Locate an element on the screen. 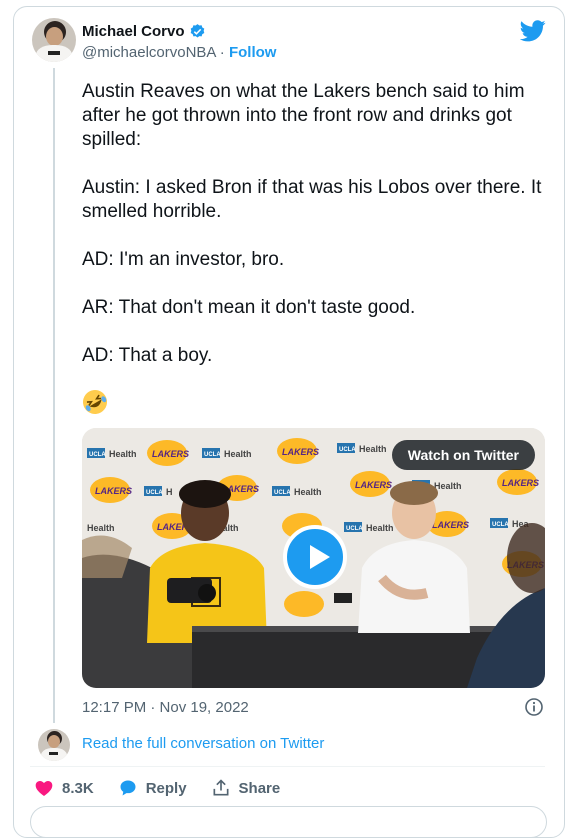 This screenshot has width=577, height=838. share-button: Share is located at coordinates (246, 788).